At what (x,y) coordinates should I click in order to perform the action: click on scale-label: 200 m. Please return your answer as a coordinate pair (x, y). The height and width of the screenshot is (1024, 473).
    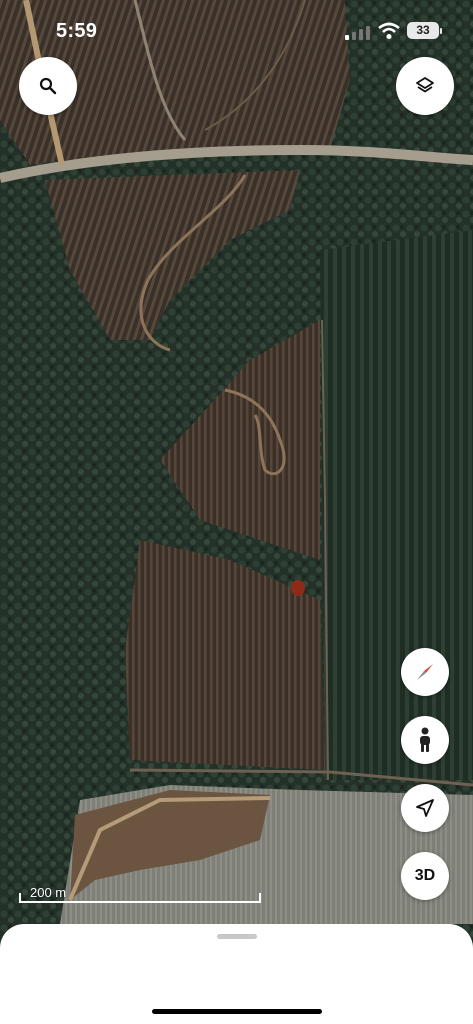
    Looking at the image, I should click on (48, 892).